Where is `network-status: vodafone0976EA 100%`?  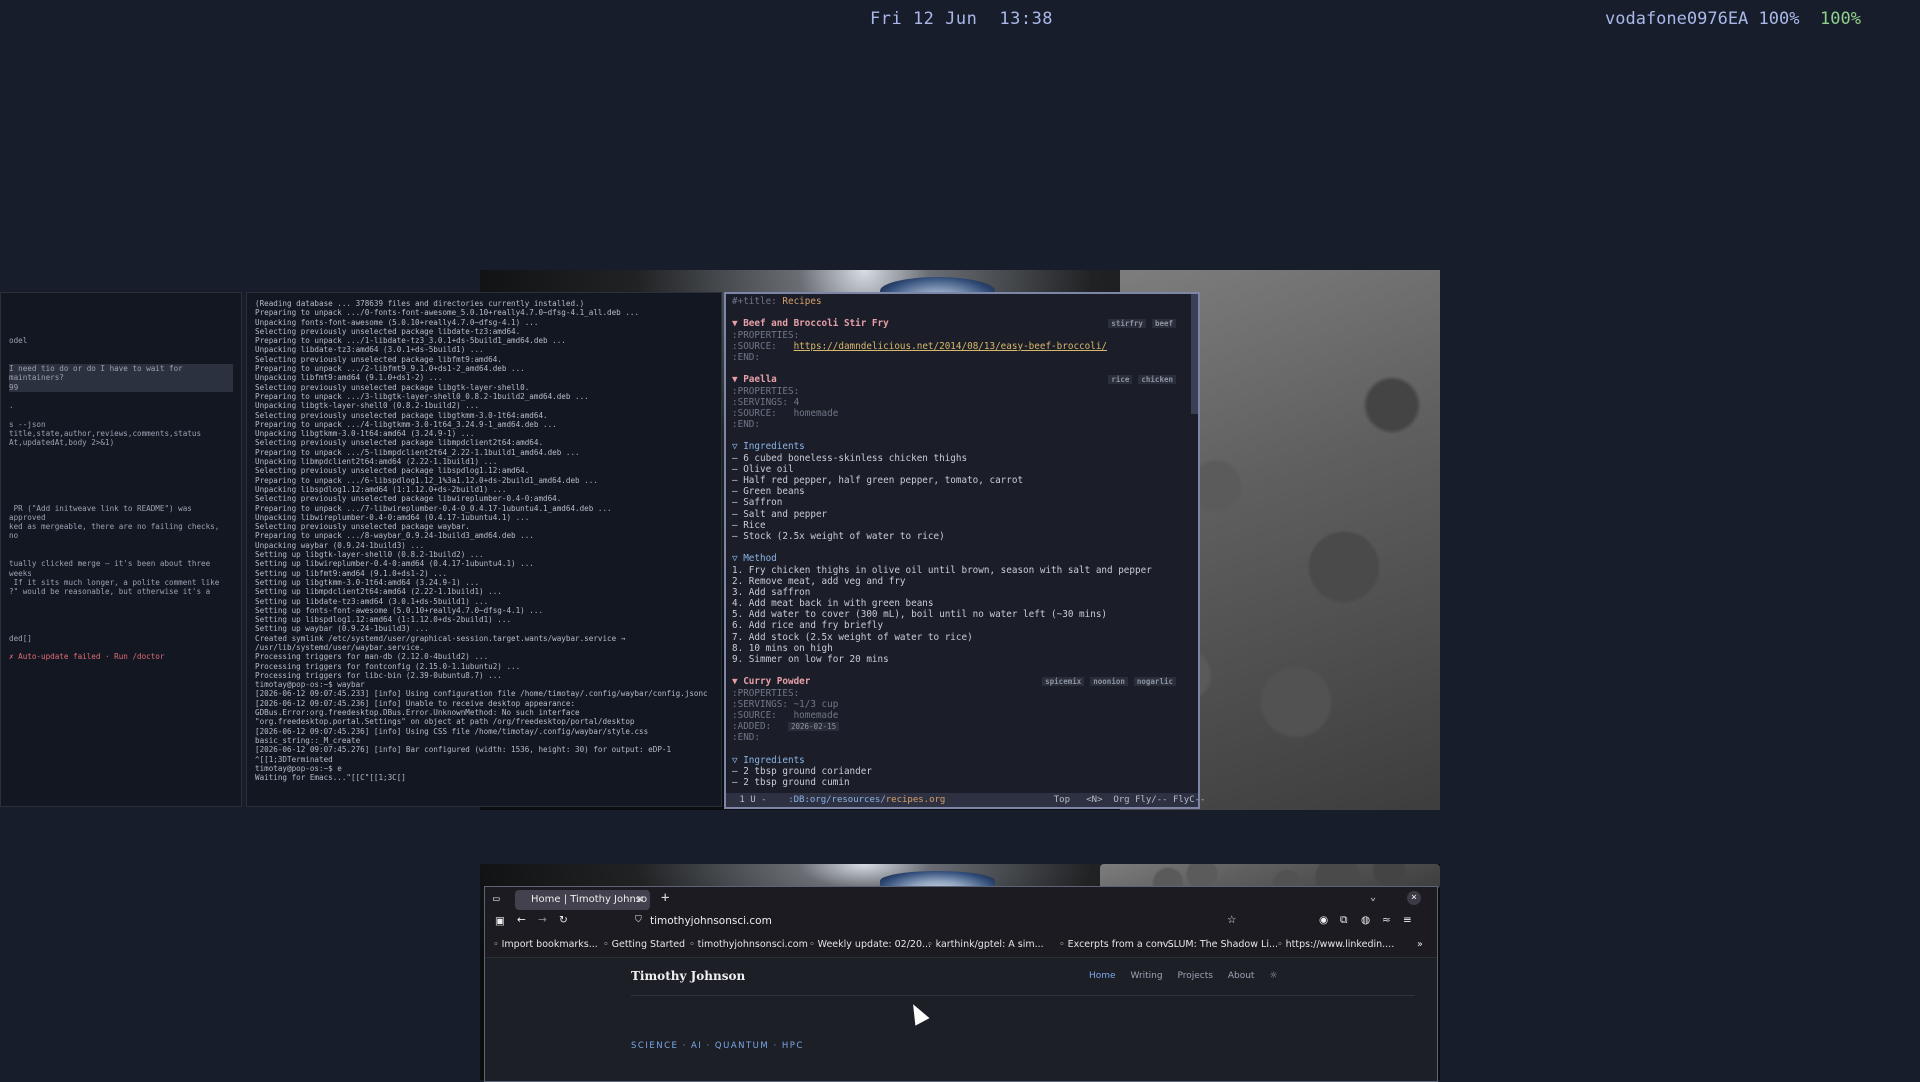 network-status: vodafone0976EA 100% is located at coordinates (1702, 19).